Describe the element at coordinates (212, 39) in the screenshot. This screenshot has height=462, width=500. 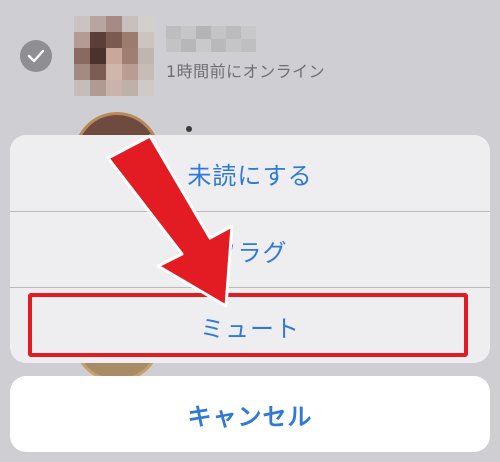
I see `contact-name-pixelated` at that location.